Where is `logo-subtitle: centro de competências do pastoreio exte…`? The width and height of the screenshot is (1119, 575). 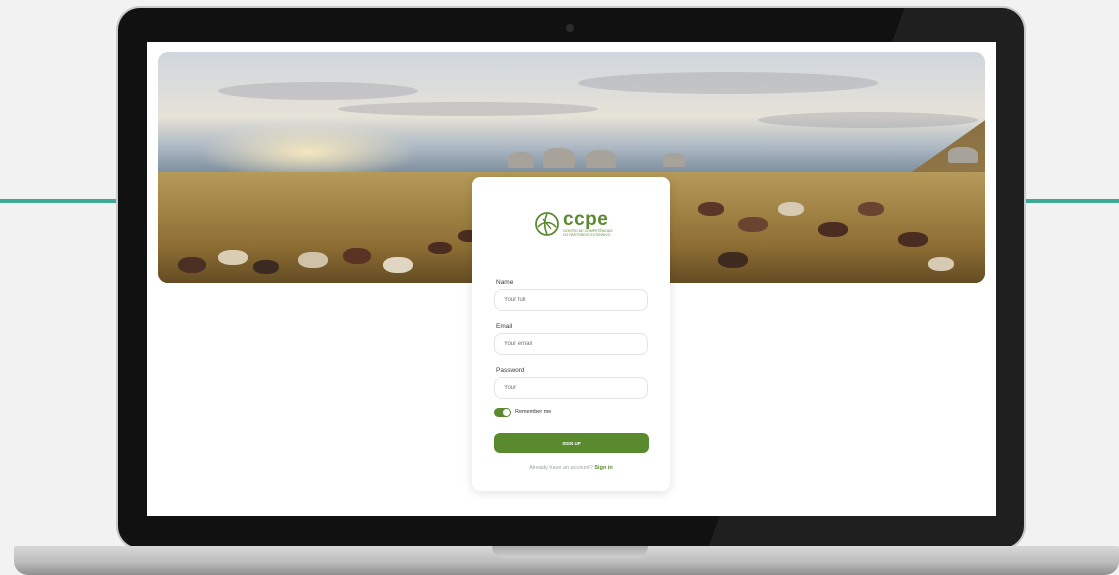
logo-subtitle: centro de competências do pastoreio exte… is located at coordinates (588, 233).